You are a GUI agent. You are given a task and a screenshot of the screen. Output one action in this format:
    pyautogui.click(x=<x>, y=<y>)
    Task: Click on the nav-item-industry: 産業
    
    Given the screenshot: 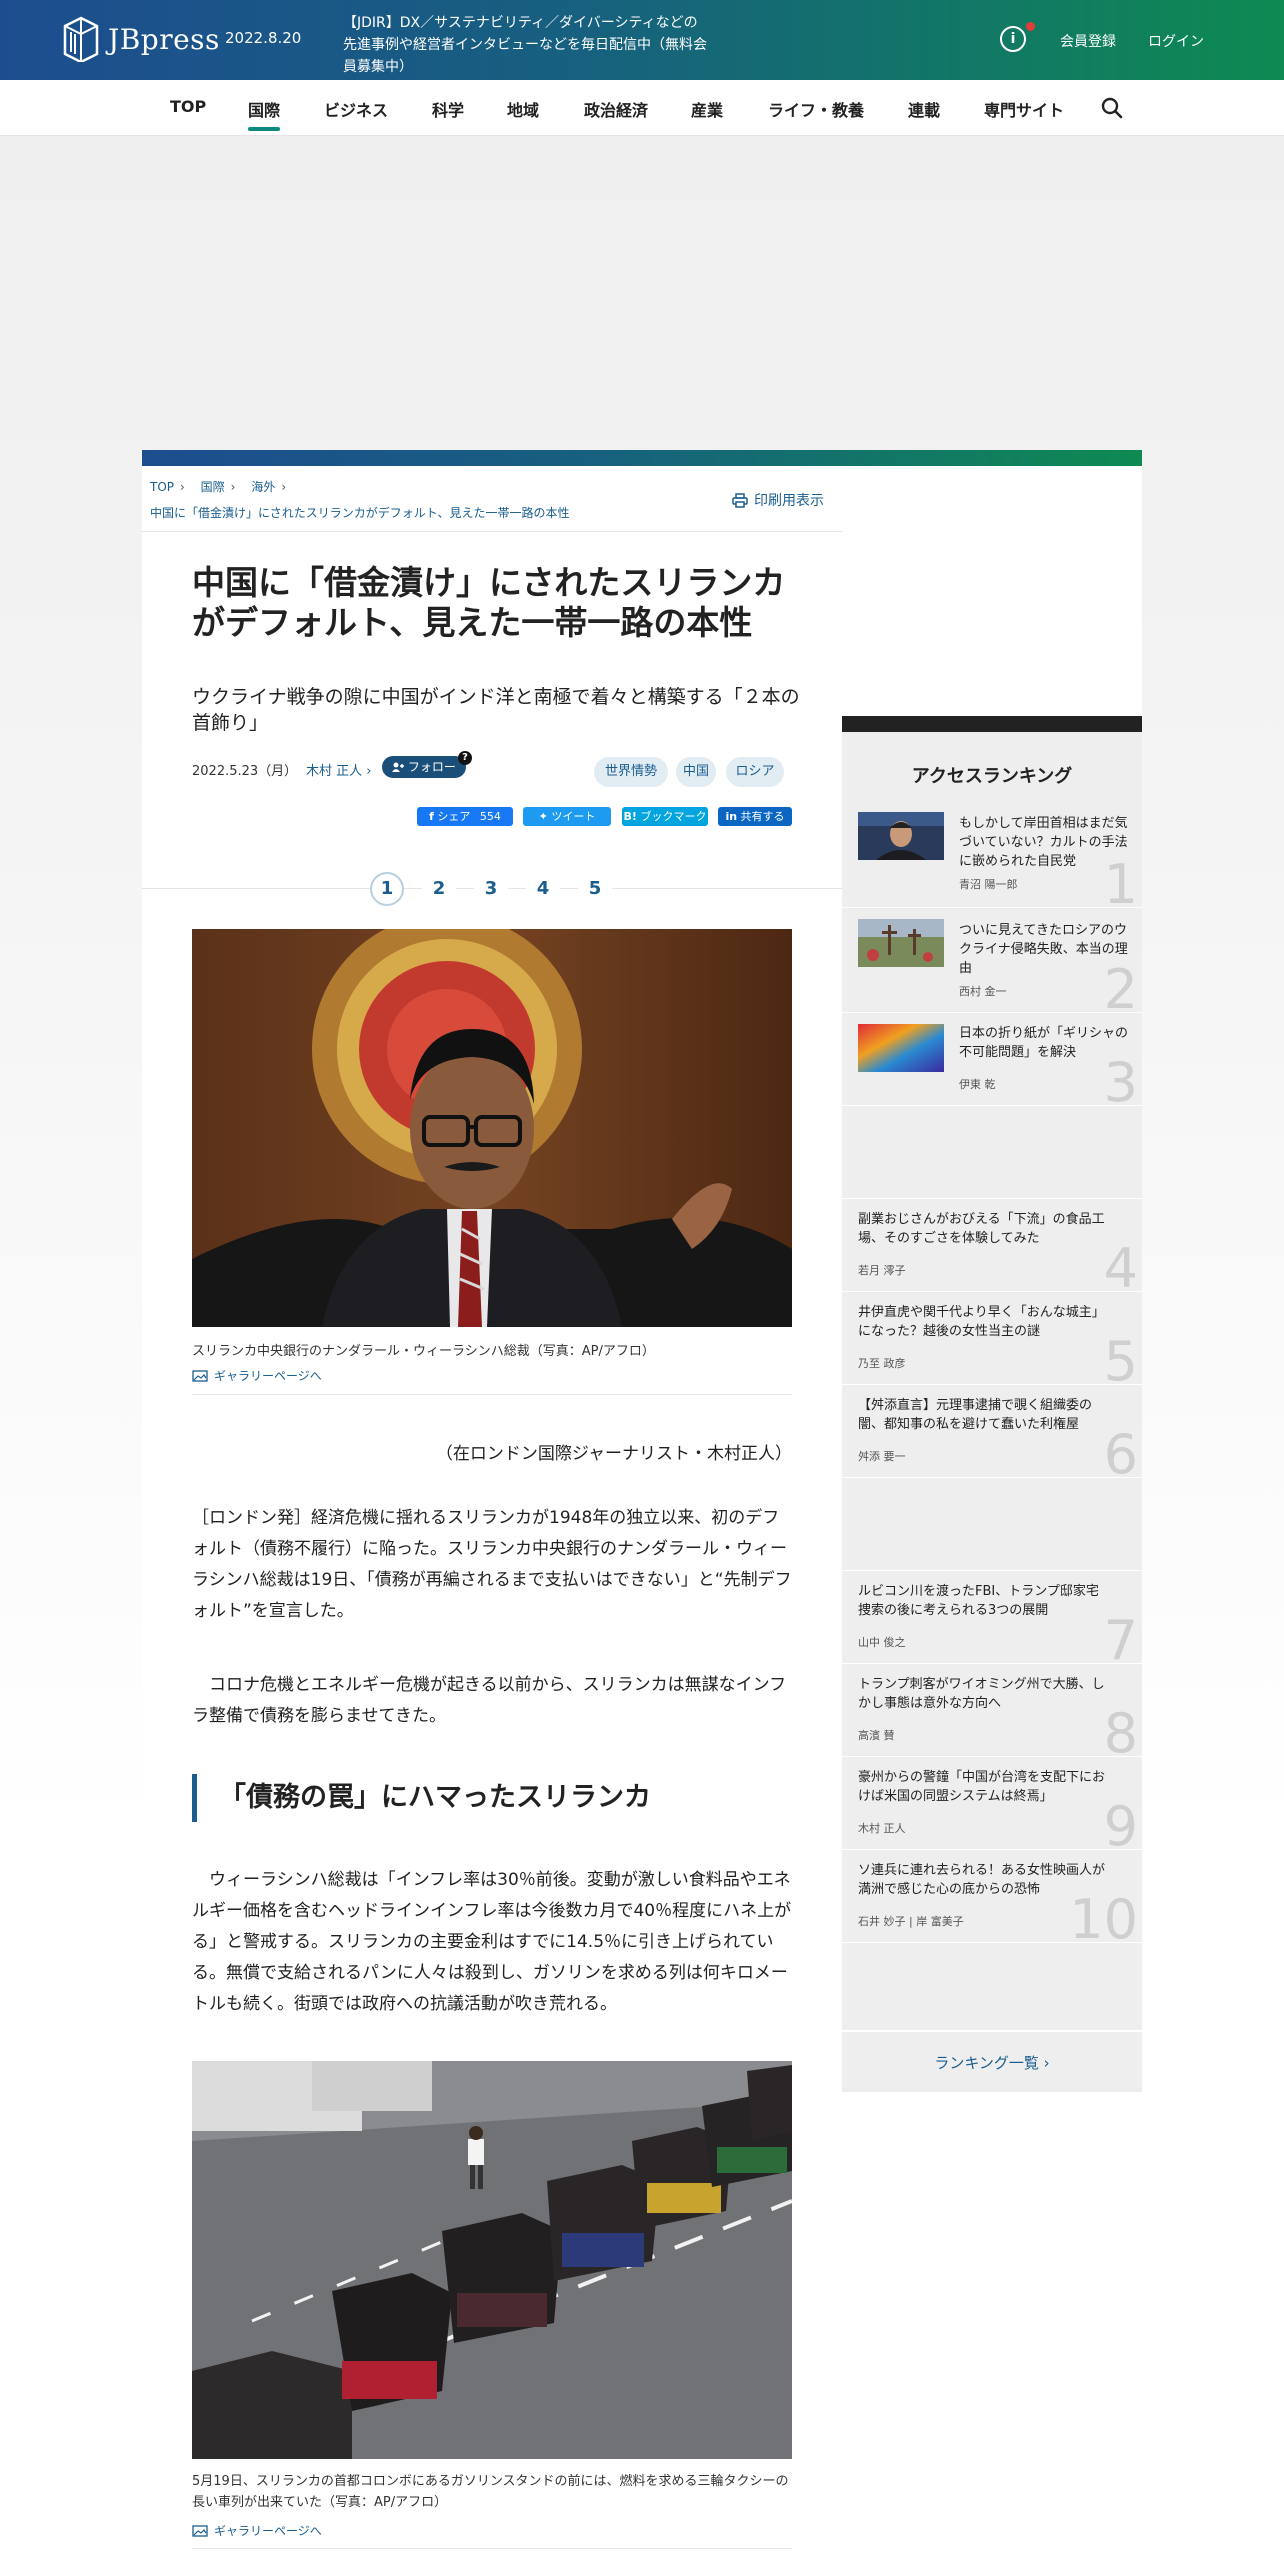 What is the action you would take?
    pyautogui.click(x=707, y=109)
    